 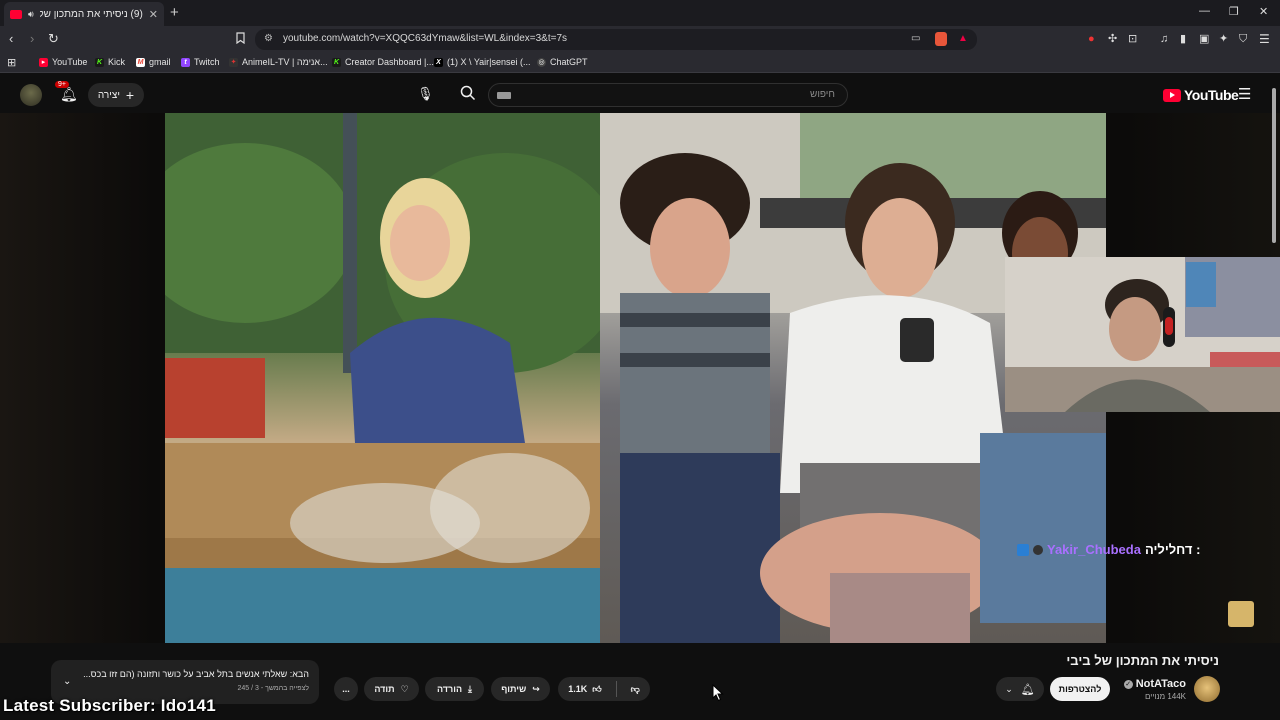 I want to click on chat-message-overlay: : דחליליה Yakir_Chubeda, so click(x=1108, y=549).